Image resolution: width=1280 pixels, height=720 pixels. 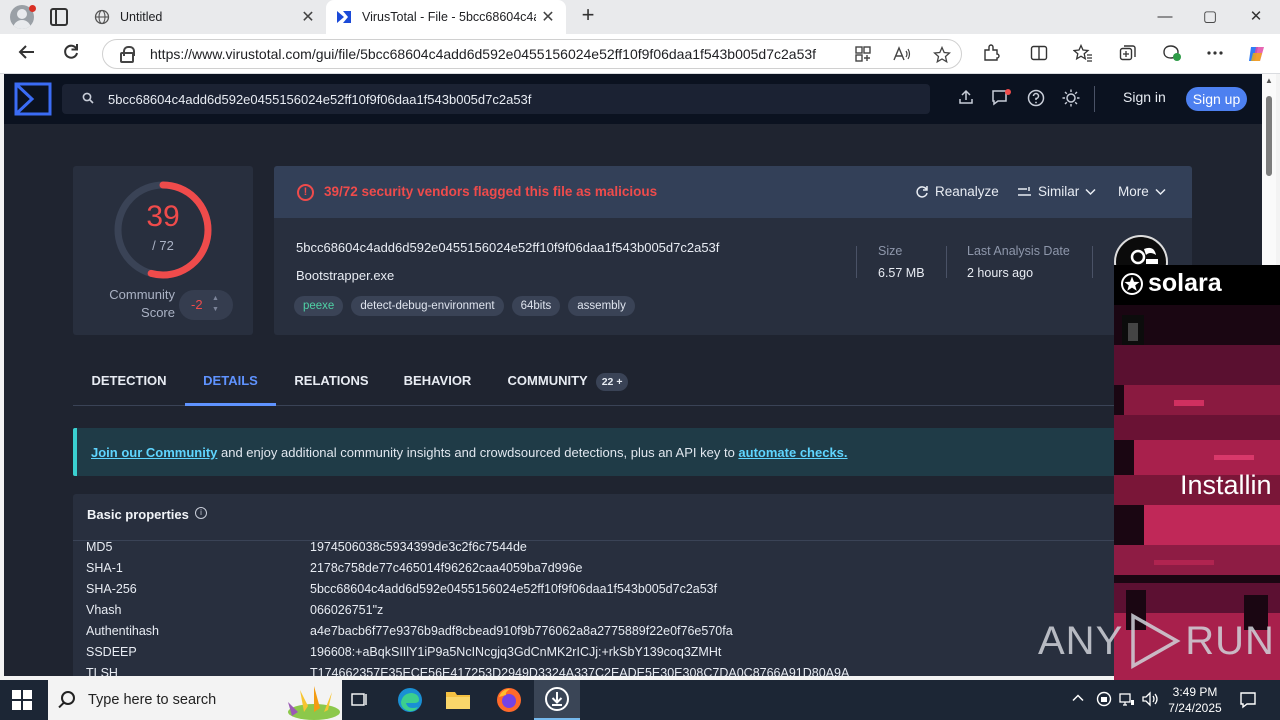 I want to click on reanalyze-button: Reanalyze, so click(x=957, y=191).